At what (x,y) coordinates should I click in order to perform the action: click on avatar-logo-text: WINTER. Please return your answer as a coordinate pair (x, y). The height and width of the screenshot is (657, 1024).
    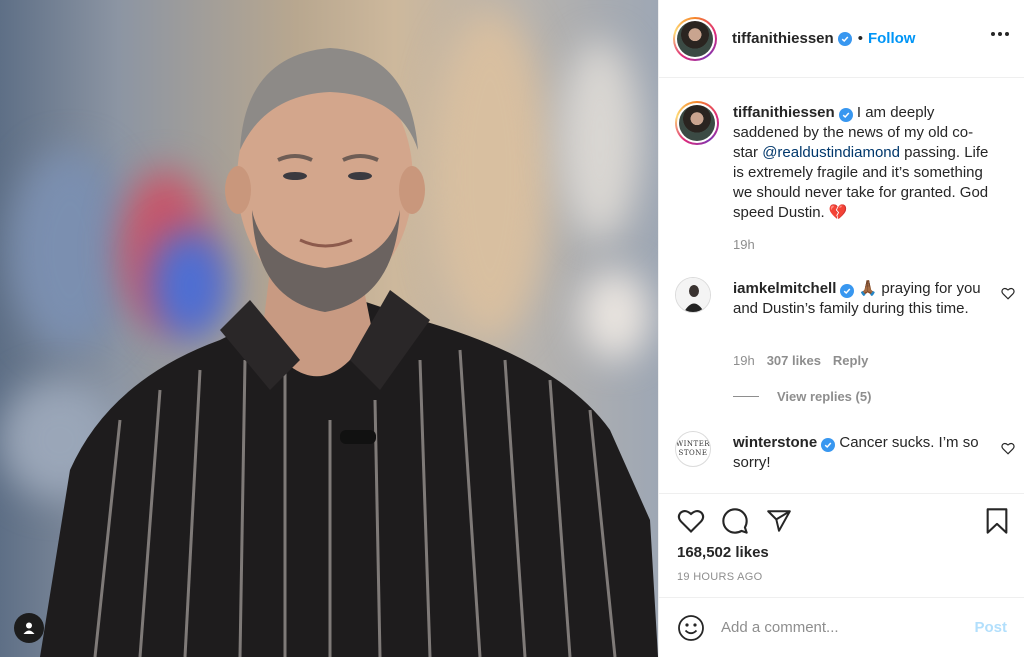
    Looking at the image, I should click on (693, 444).